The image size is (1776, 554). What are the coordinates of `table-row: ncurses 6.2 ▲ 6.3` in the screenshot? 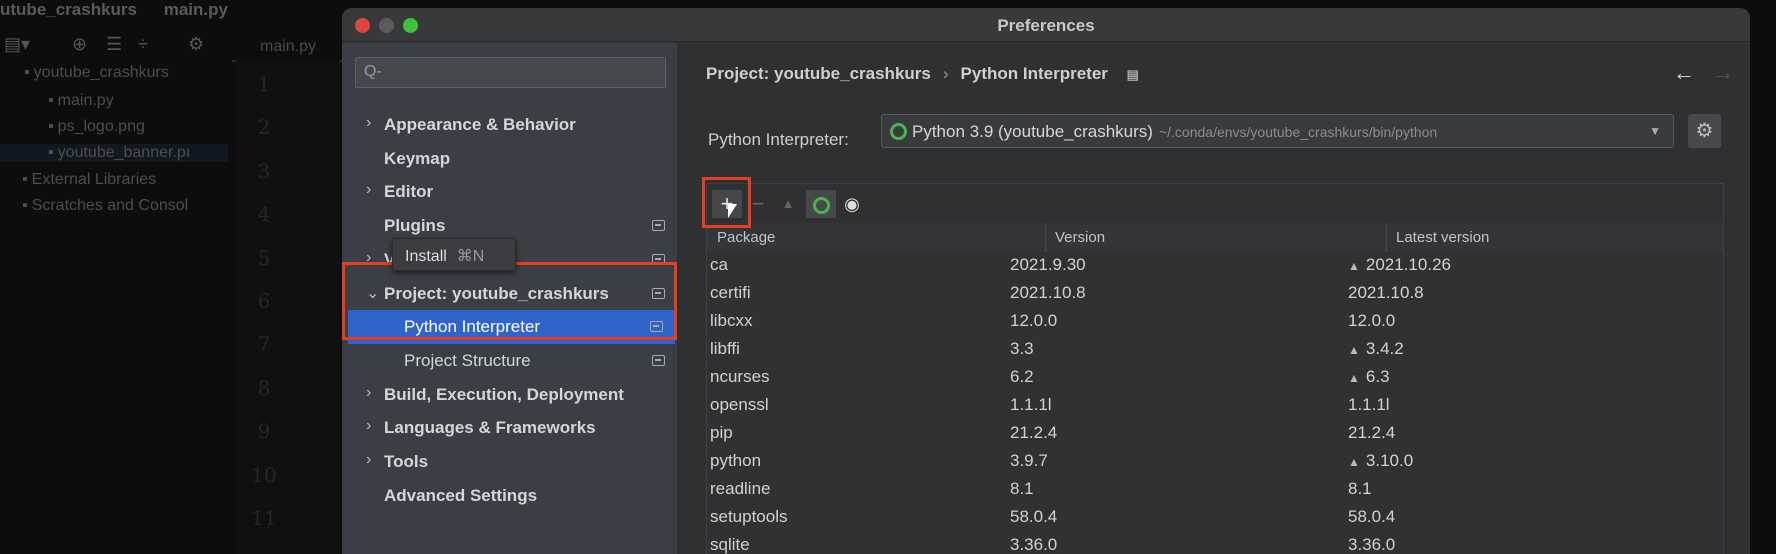 It's located at (1215, 375).